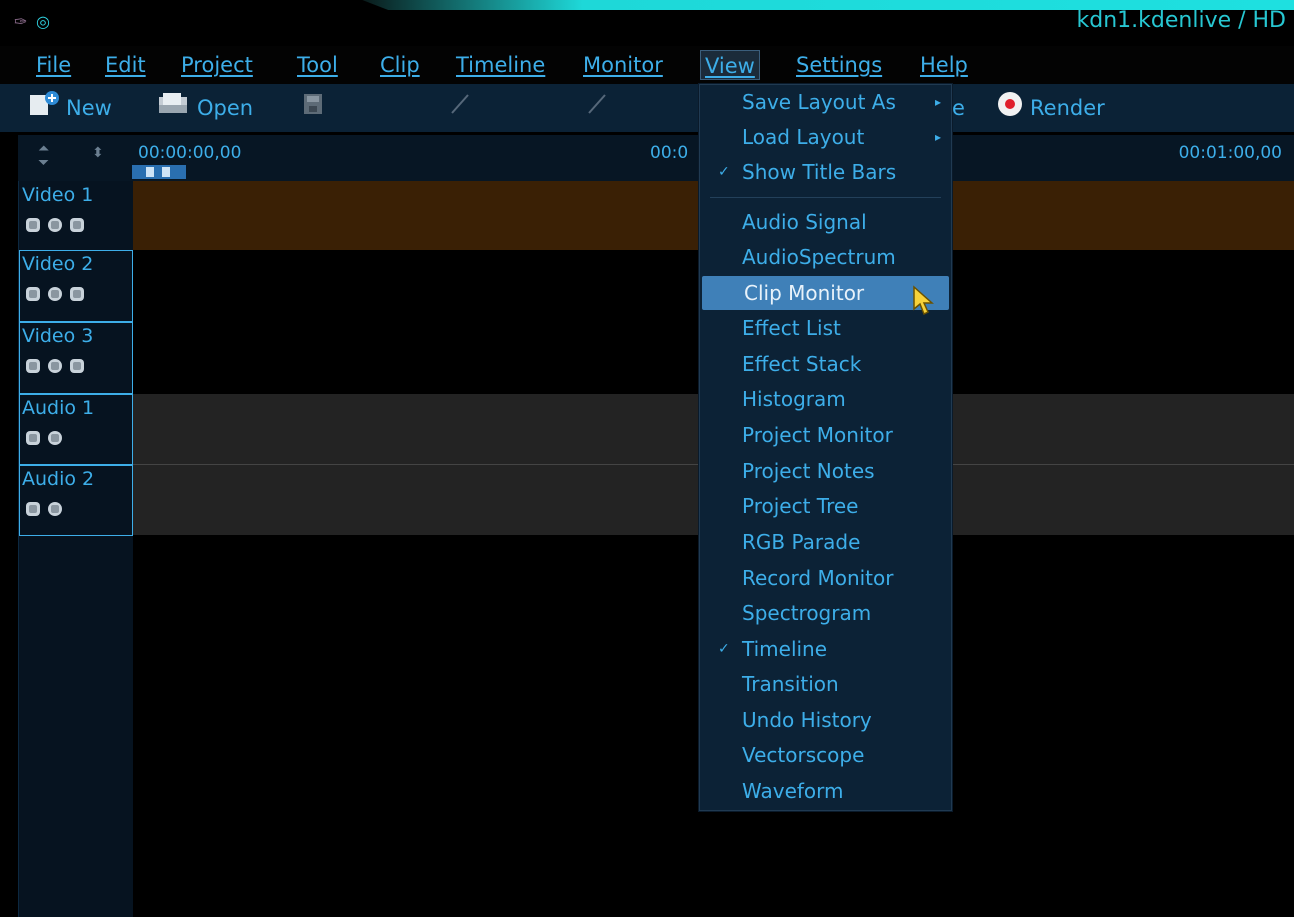 This screenshot has width=1294, height=917. Describe the element at coordinates (669, 153) in the screenshot. I see `ruler-mid-timecode: 00:0` at that location.